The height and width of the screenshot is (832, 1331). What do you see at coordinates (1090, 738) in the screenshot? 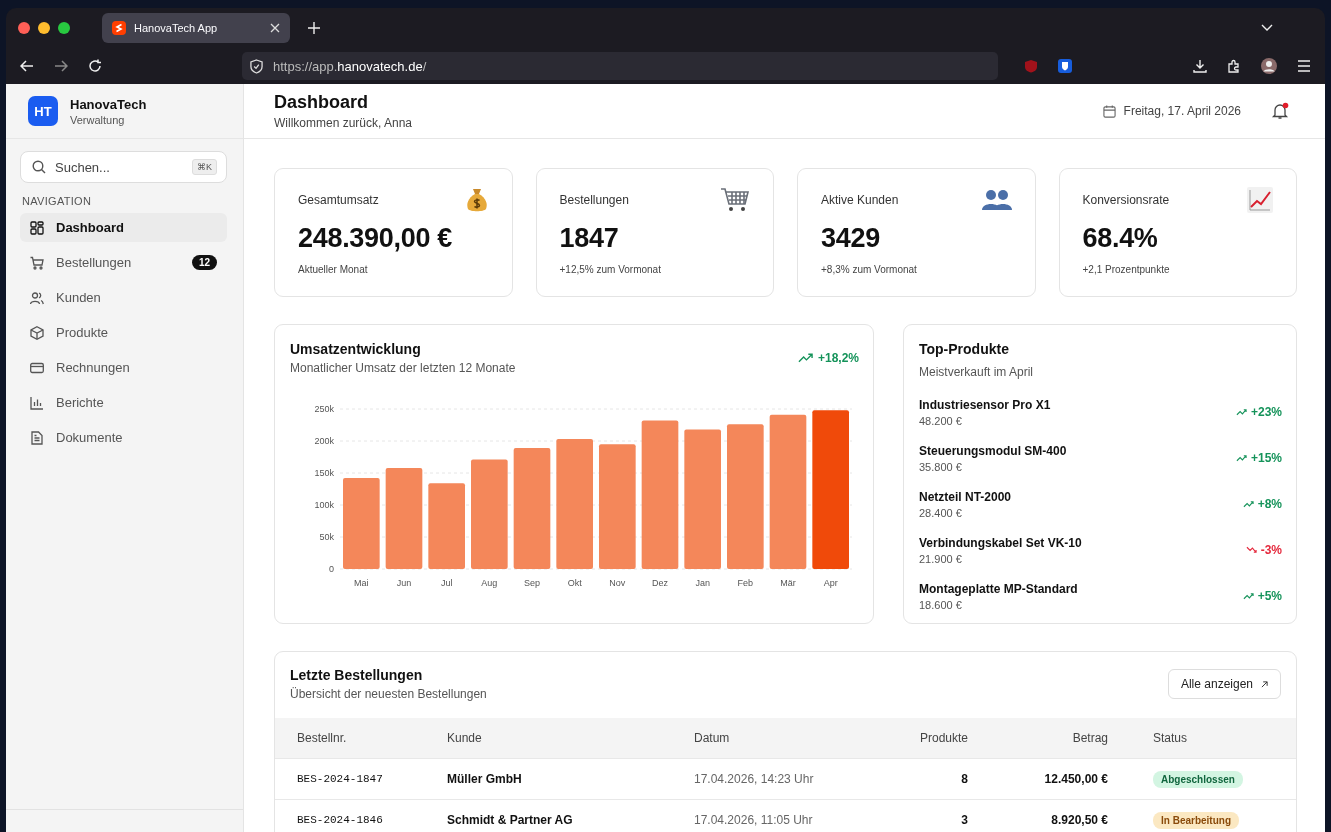
I see `column-header: Betrag` at bounding box center [1090, 738].